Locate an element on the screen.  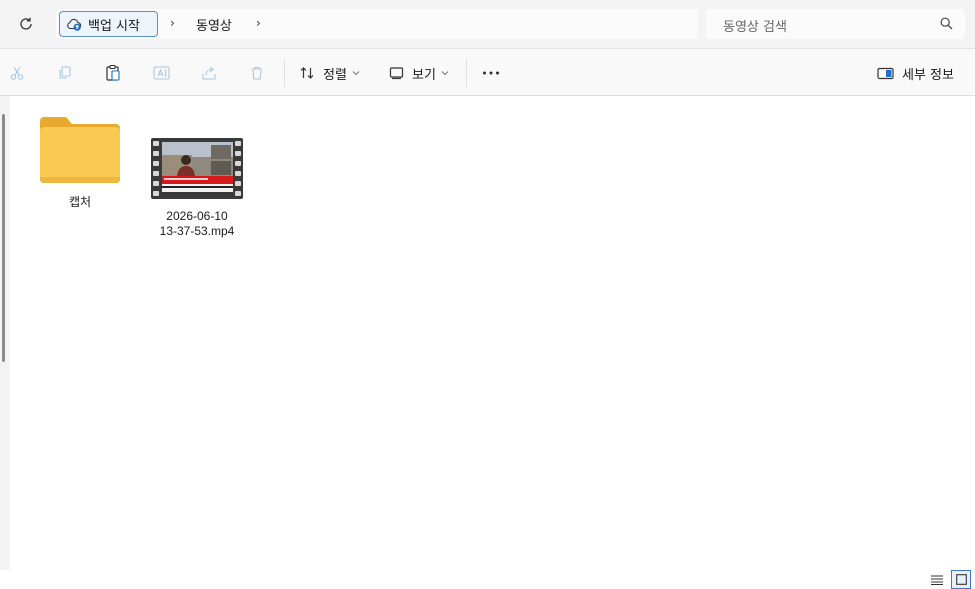
clipboard-icon is located at coordinates (113, 72).